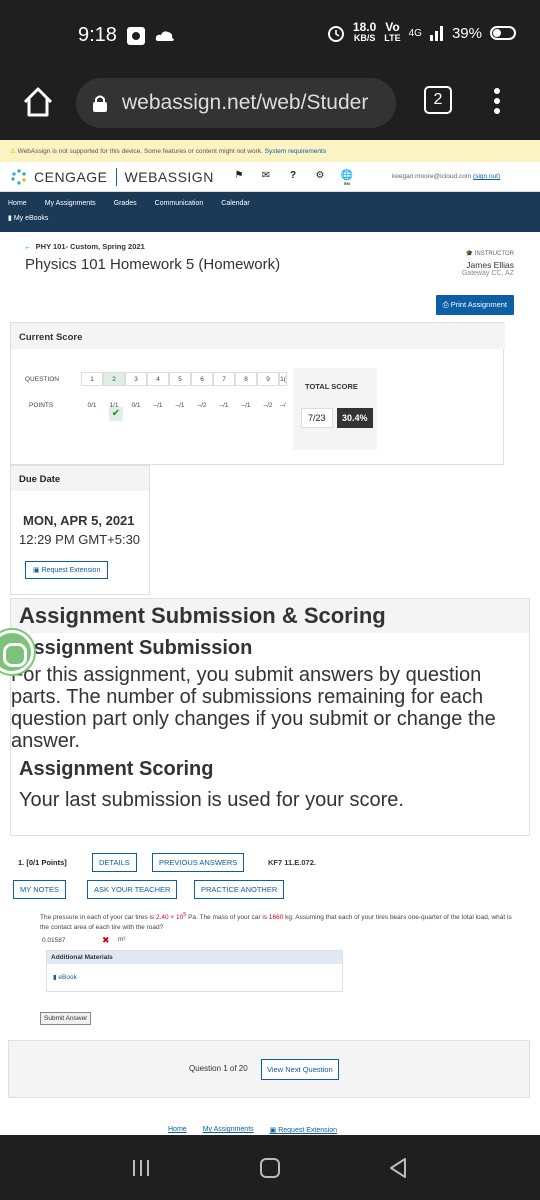 The width and height of the screenshot is (540, 1200). I want to click on footer-links: Home My Assignments ▣ Request Extension, so click(252, 1130).